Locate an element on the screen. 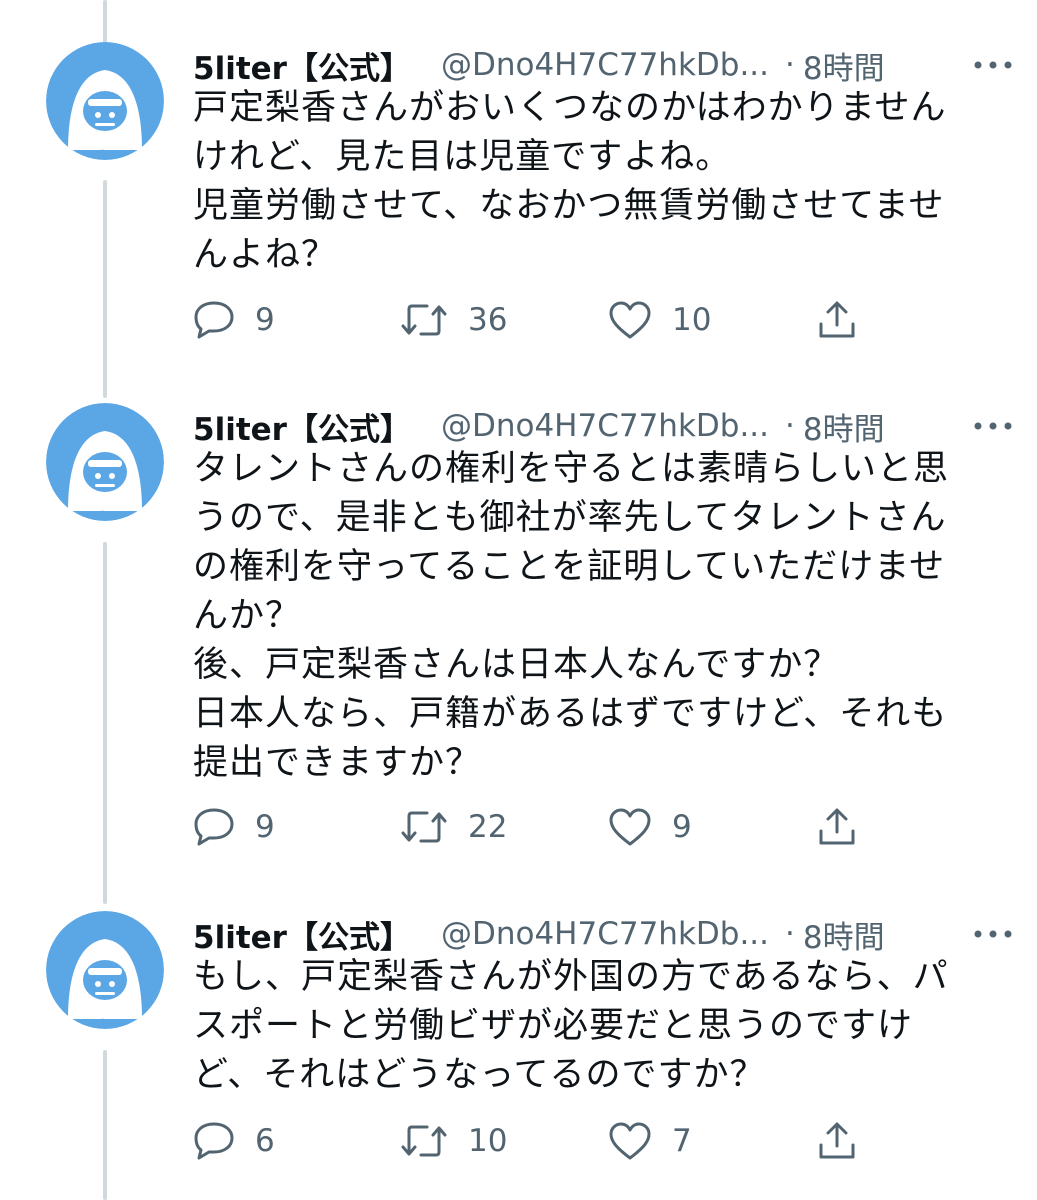 The width and height of the screenshot is (1037, 1200). like-button: 7 is located at coordinates (650, 1141).